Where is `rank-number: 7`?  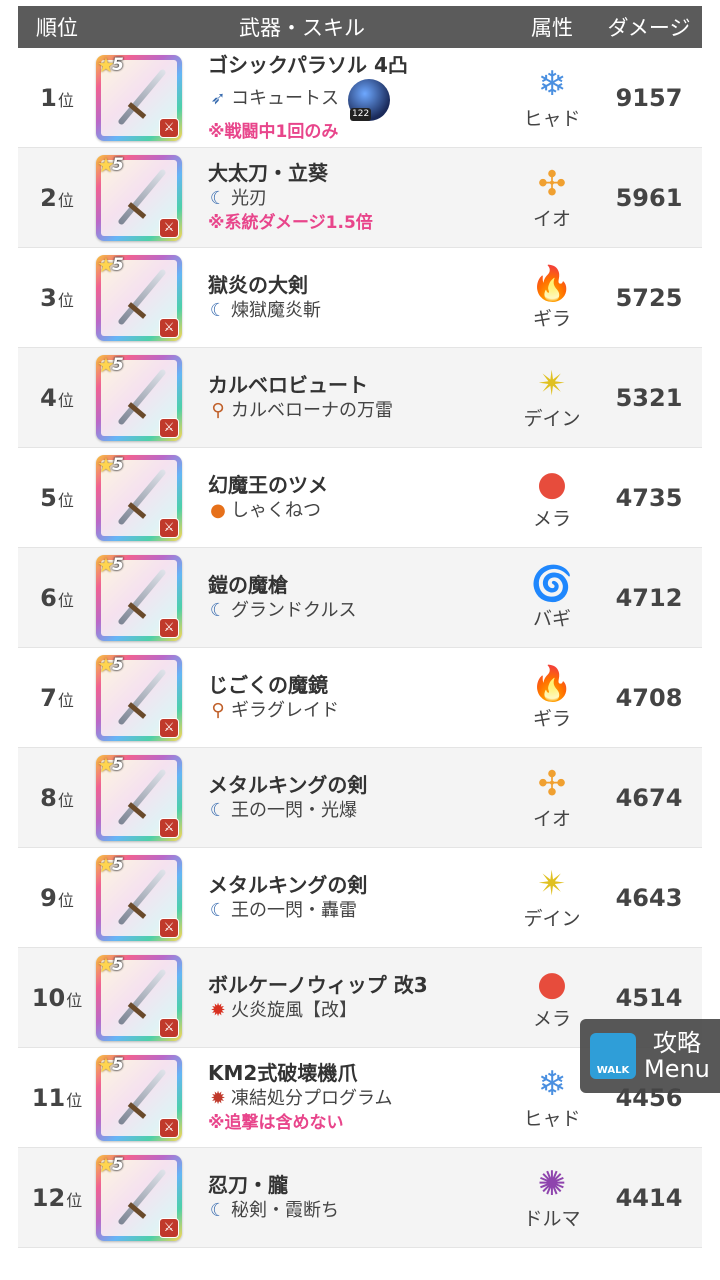
rank-number: 7 is located at coordinates (48, 697).